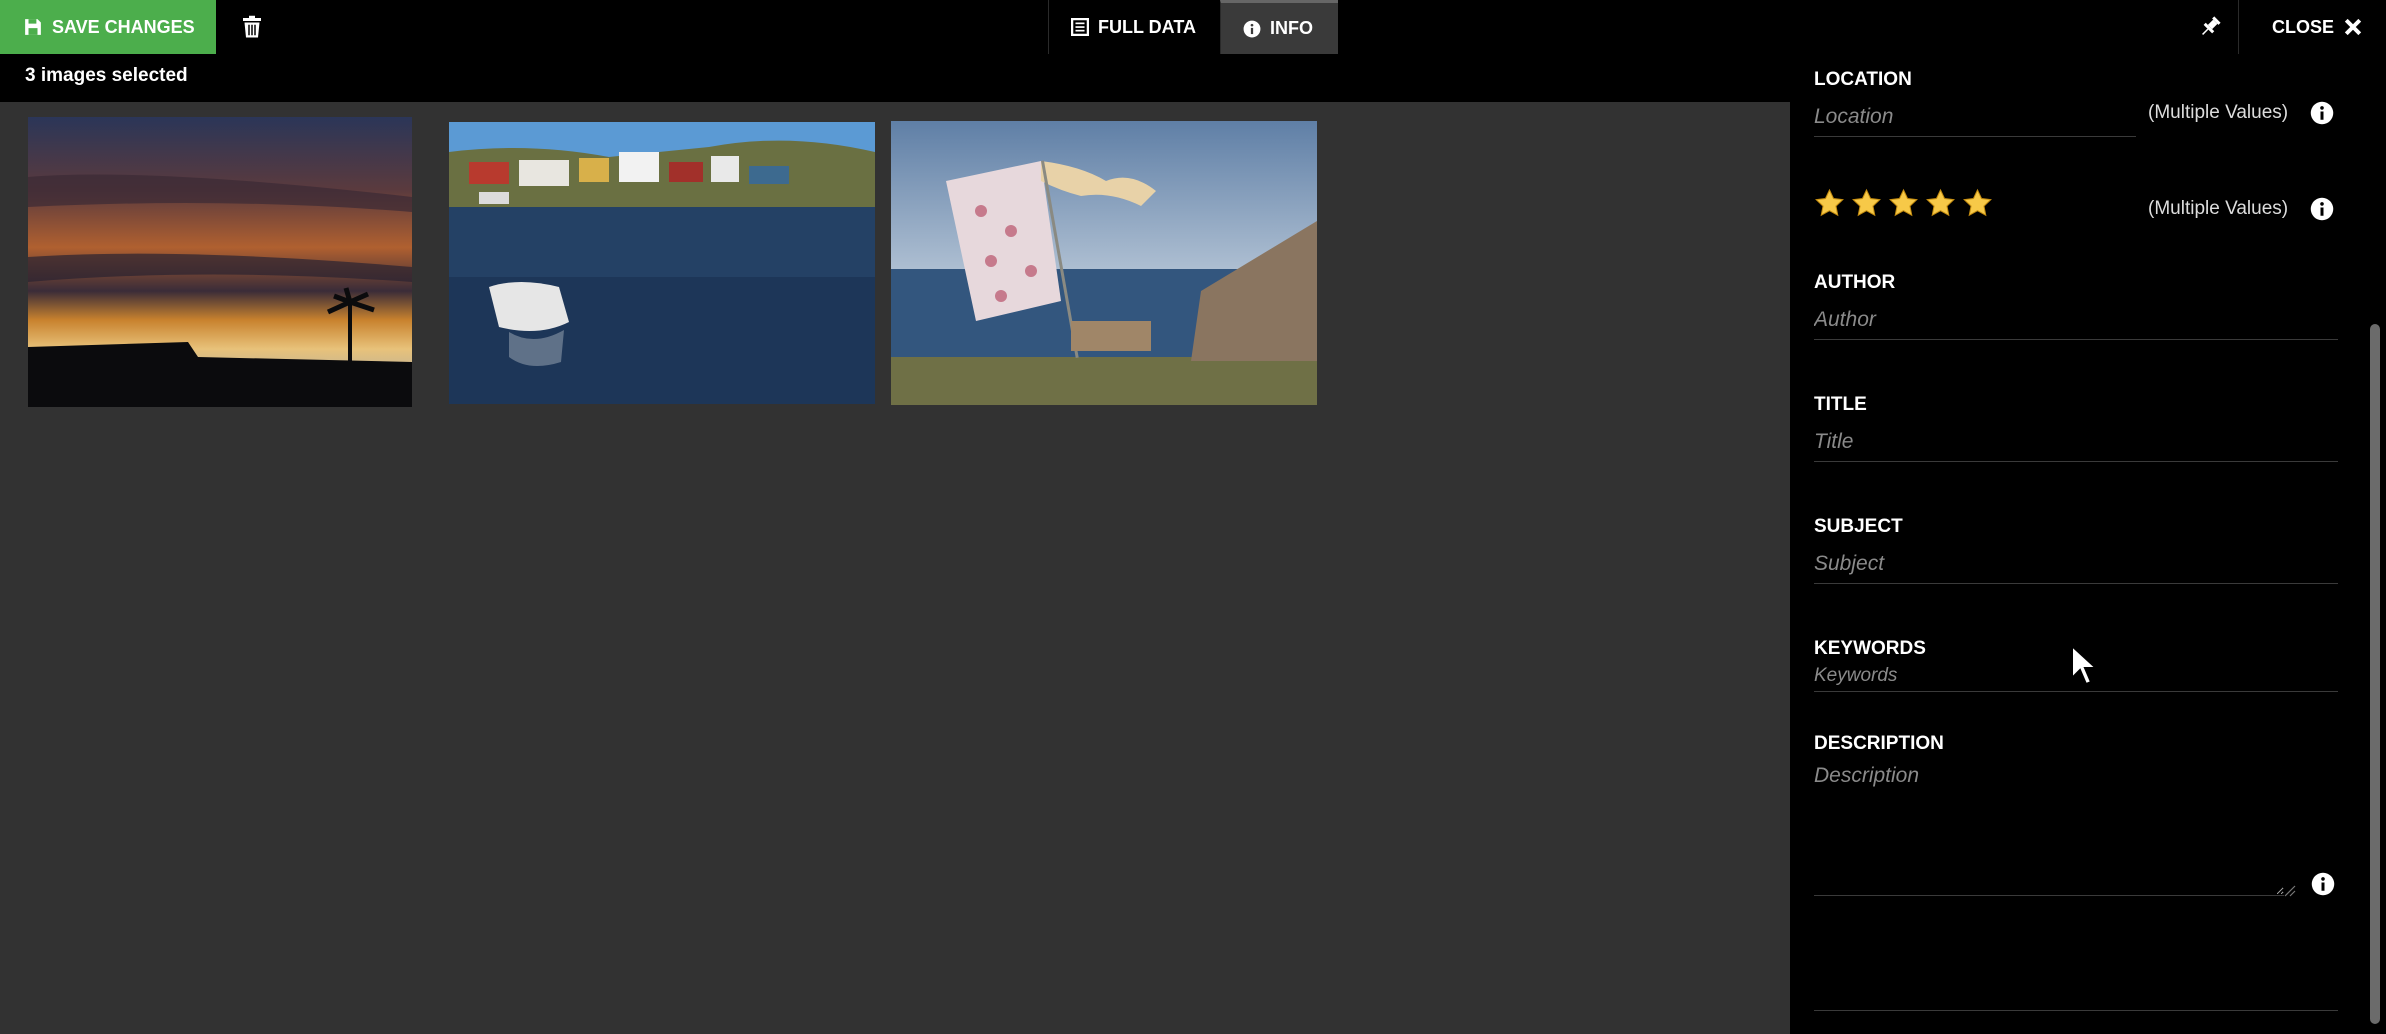  What do you see at coordinates (1147, 26) in the screenshot?
I see `tab-full-data-label: FULL DATA` at bounding box center [1147, 26].